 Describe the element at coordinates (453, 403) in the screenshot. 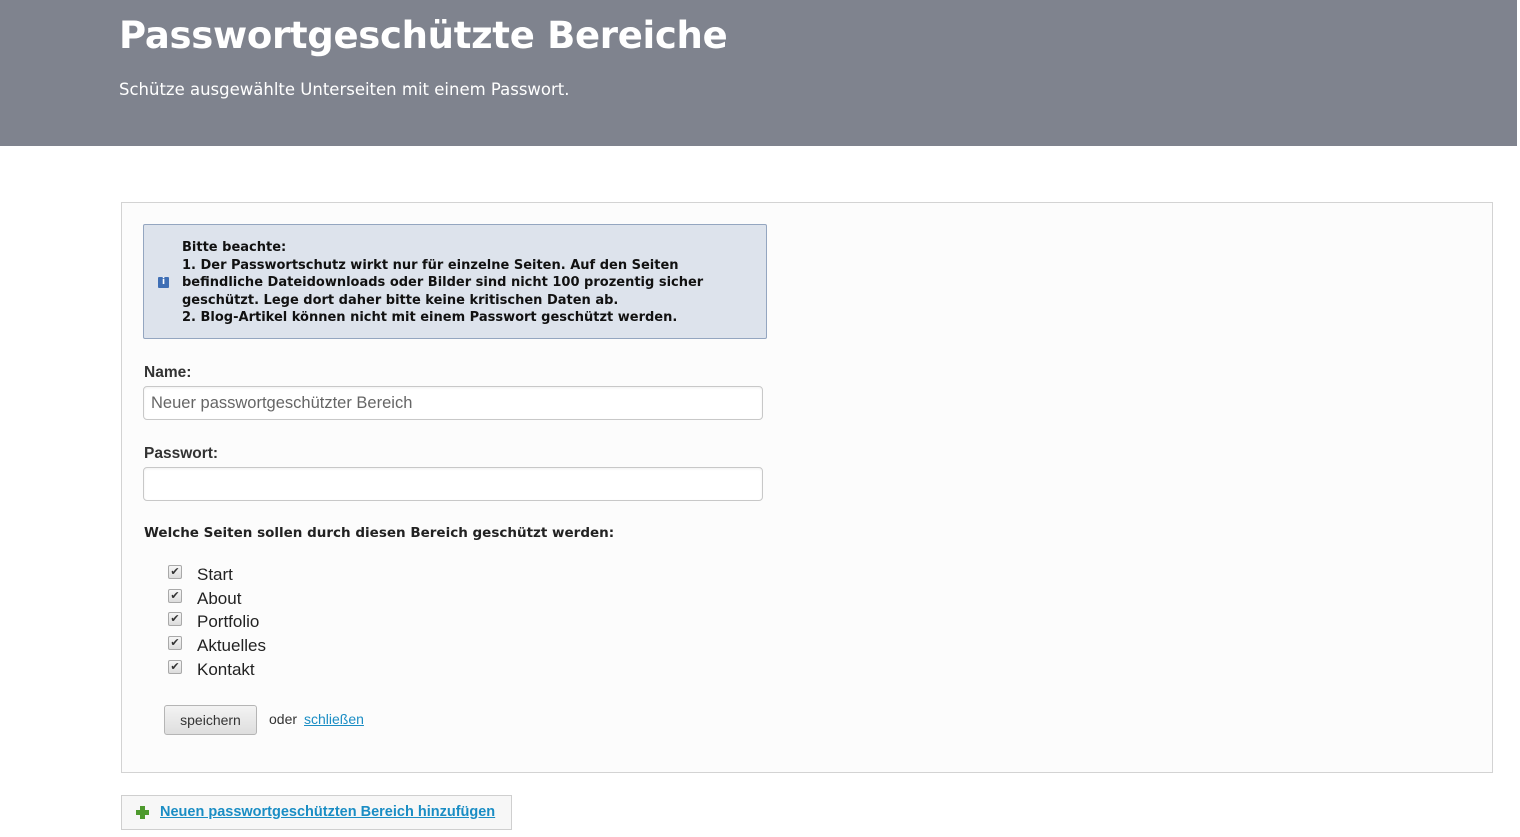

I see `name-input` at that location.